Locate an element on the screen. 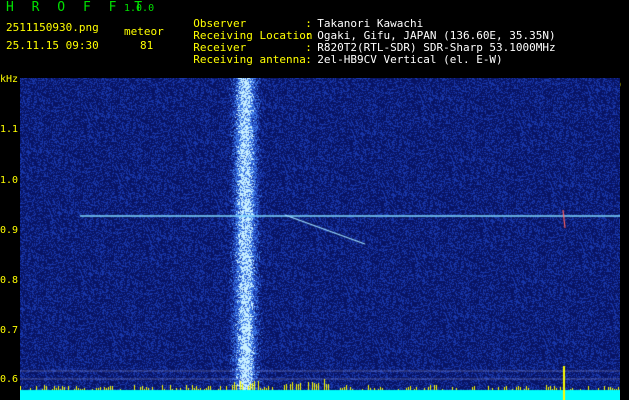 The width and height of the screenshot is (629, 400). y-tick-label: 1.1 is located at coordinates (9, 129).